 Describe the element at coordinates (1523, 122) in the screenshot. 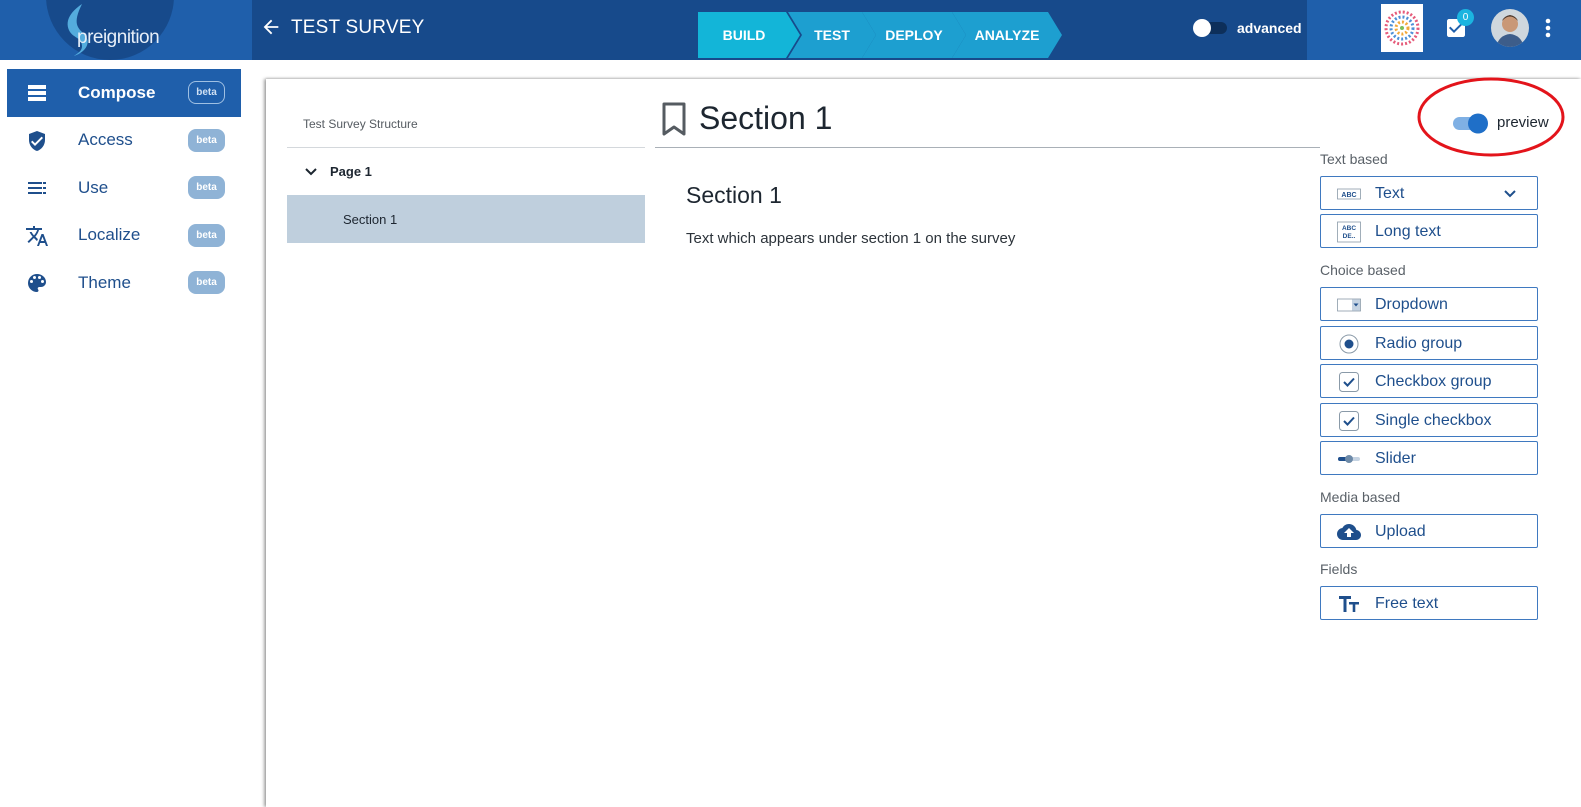

I see `preview-label: preview` at that location.